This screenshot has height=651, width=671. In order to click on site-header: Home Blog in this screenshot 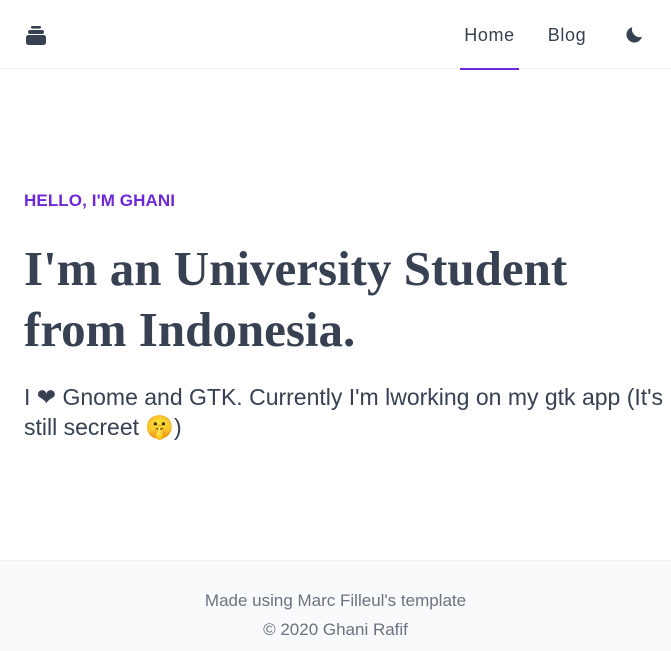, I will do `click(335, 35)`.